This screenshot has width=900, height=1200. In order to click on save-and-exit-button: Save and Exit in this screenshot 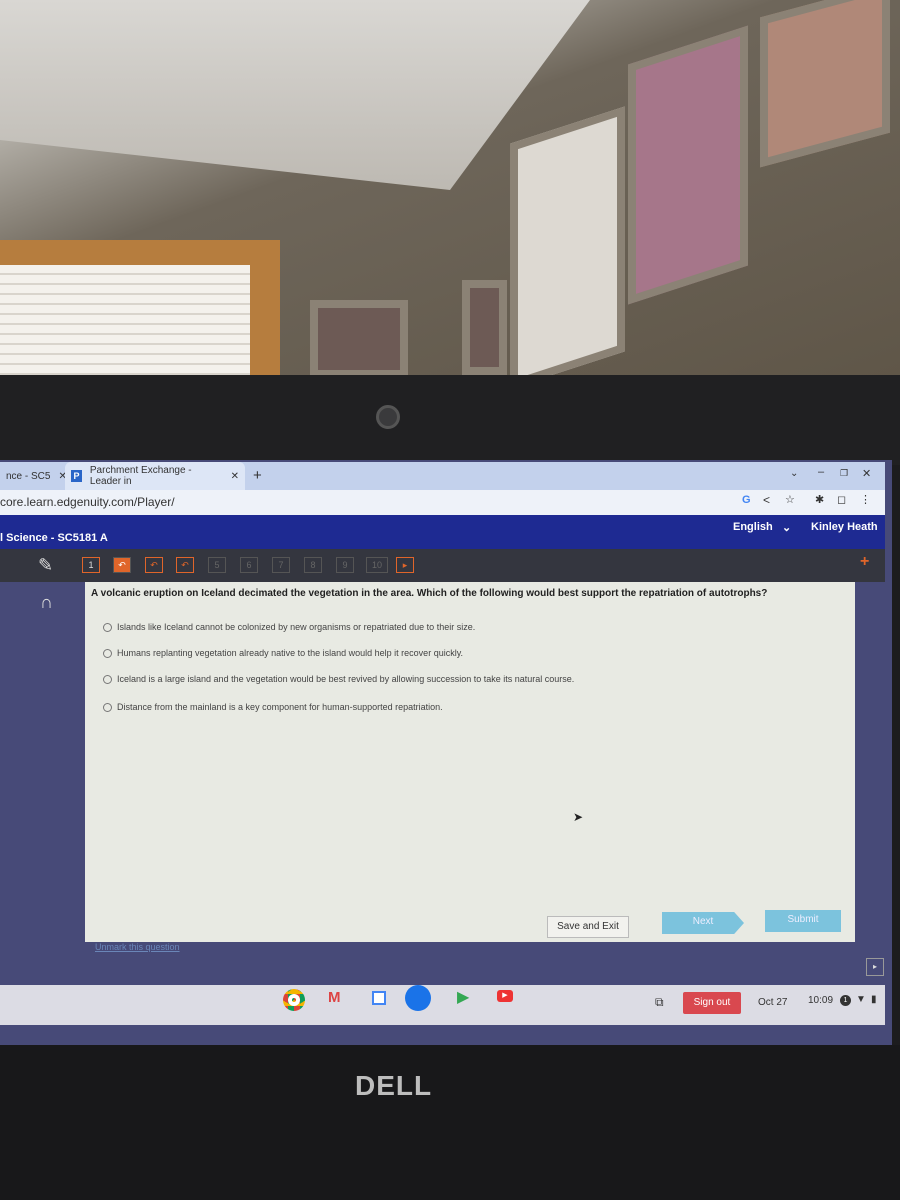, I will do `click(588, 927)`.